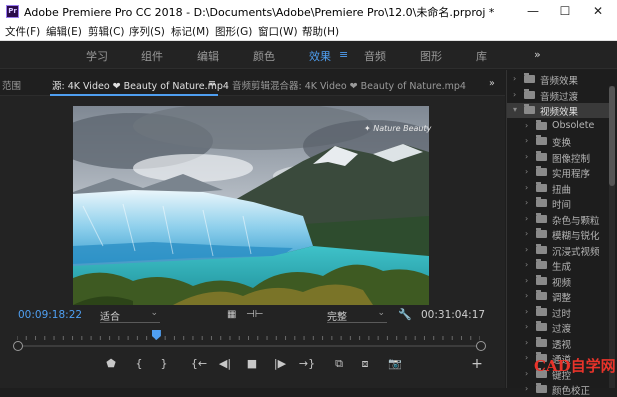 The width and height of the screenshot is (617, 397). What do you see at coordinates (558, 95) in the screenshot?
I see `effects-tree-item: › 音频过渡` at bounding box center [558, 95].